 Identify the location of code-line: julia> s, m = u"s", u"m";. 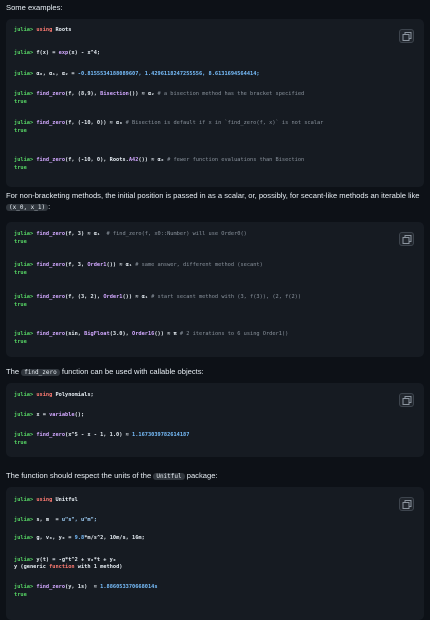
(204, 520).